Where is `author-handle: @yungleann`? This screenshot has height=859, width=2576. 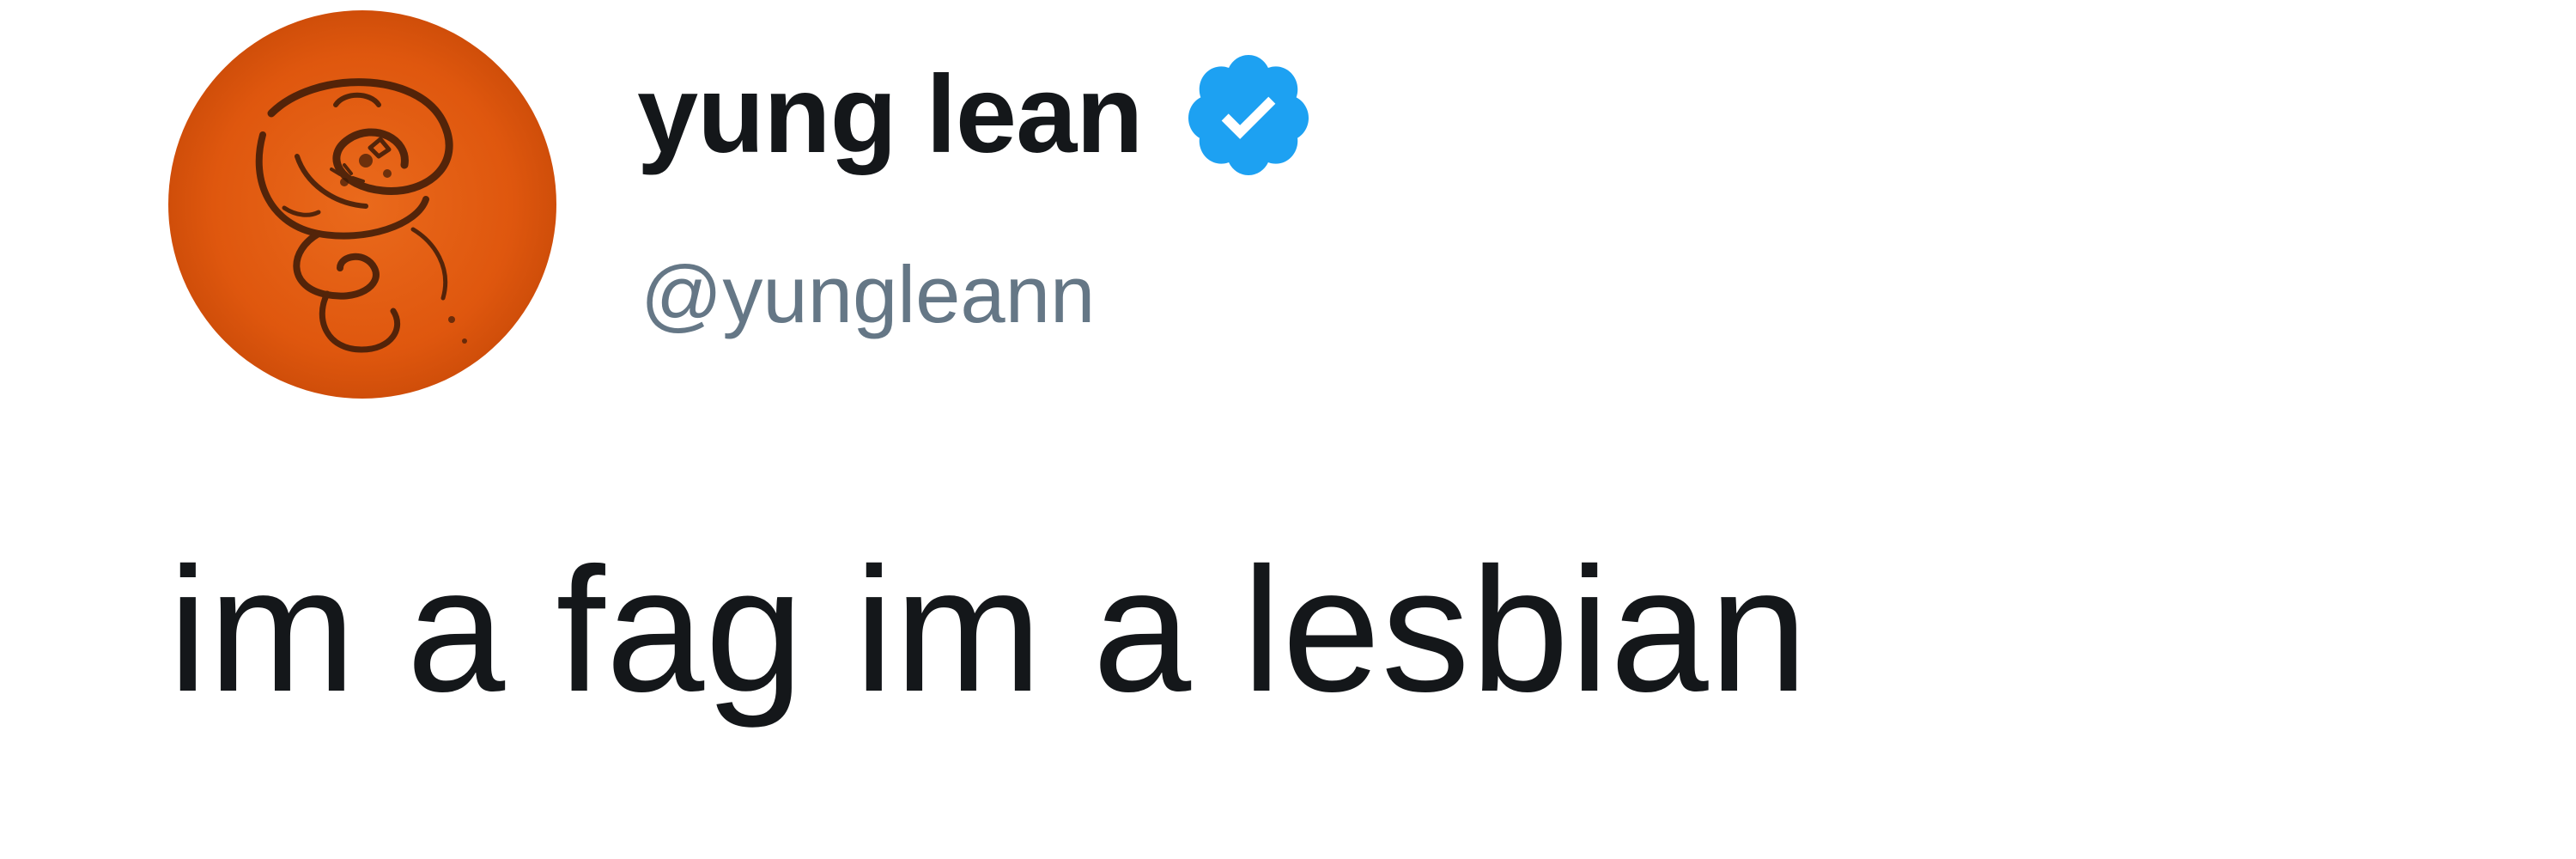 author-handle: @yungleann is located at coordinates (868, 295).